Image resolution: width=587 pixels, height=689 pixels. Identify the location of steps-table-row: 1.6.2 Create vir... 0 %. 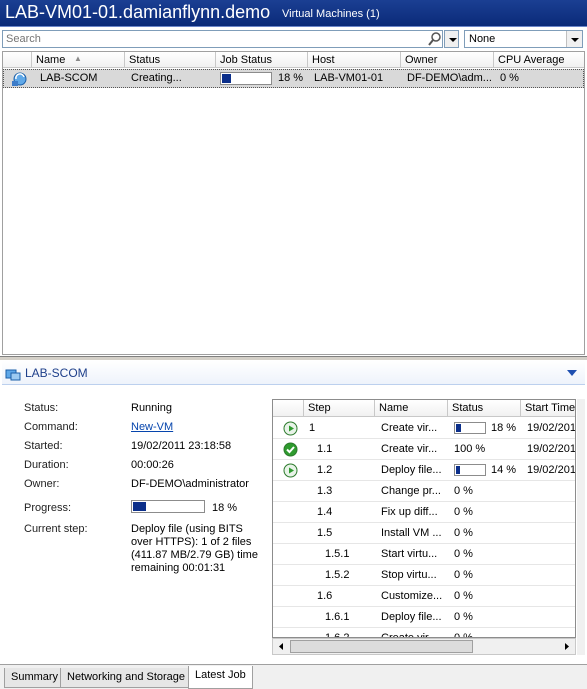
(424, 632).